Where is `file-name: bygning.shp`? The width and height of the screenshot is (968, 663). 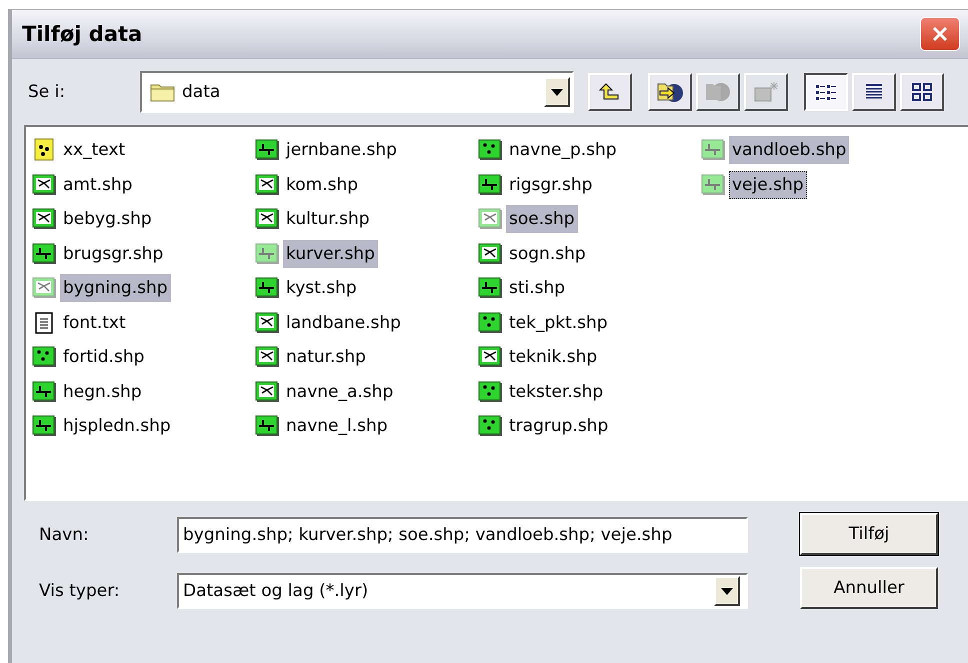
file-name: bygning.shp is located at coordinates (115, 288).